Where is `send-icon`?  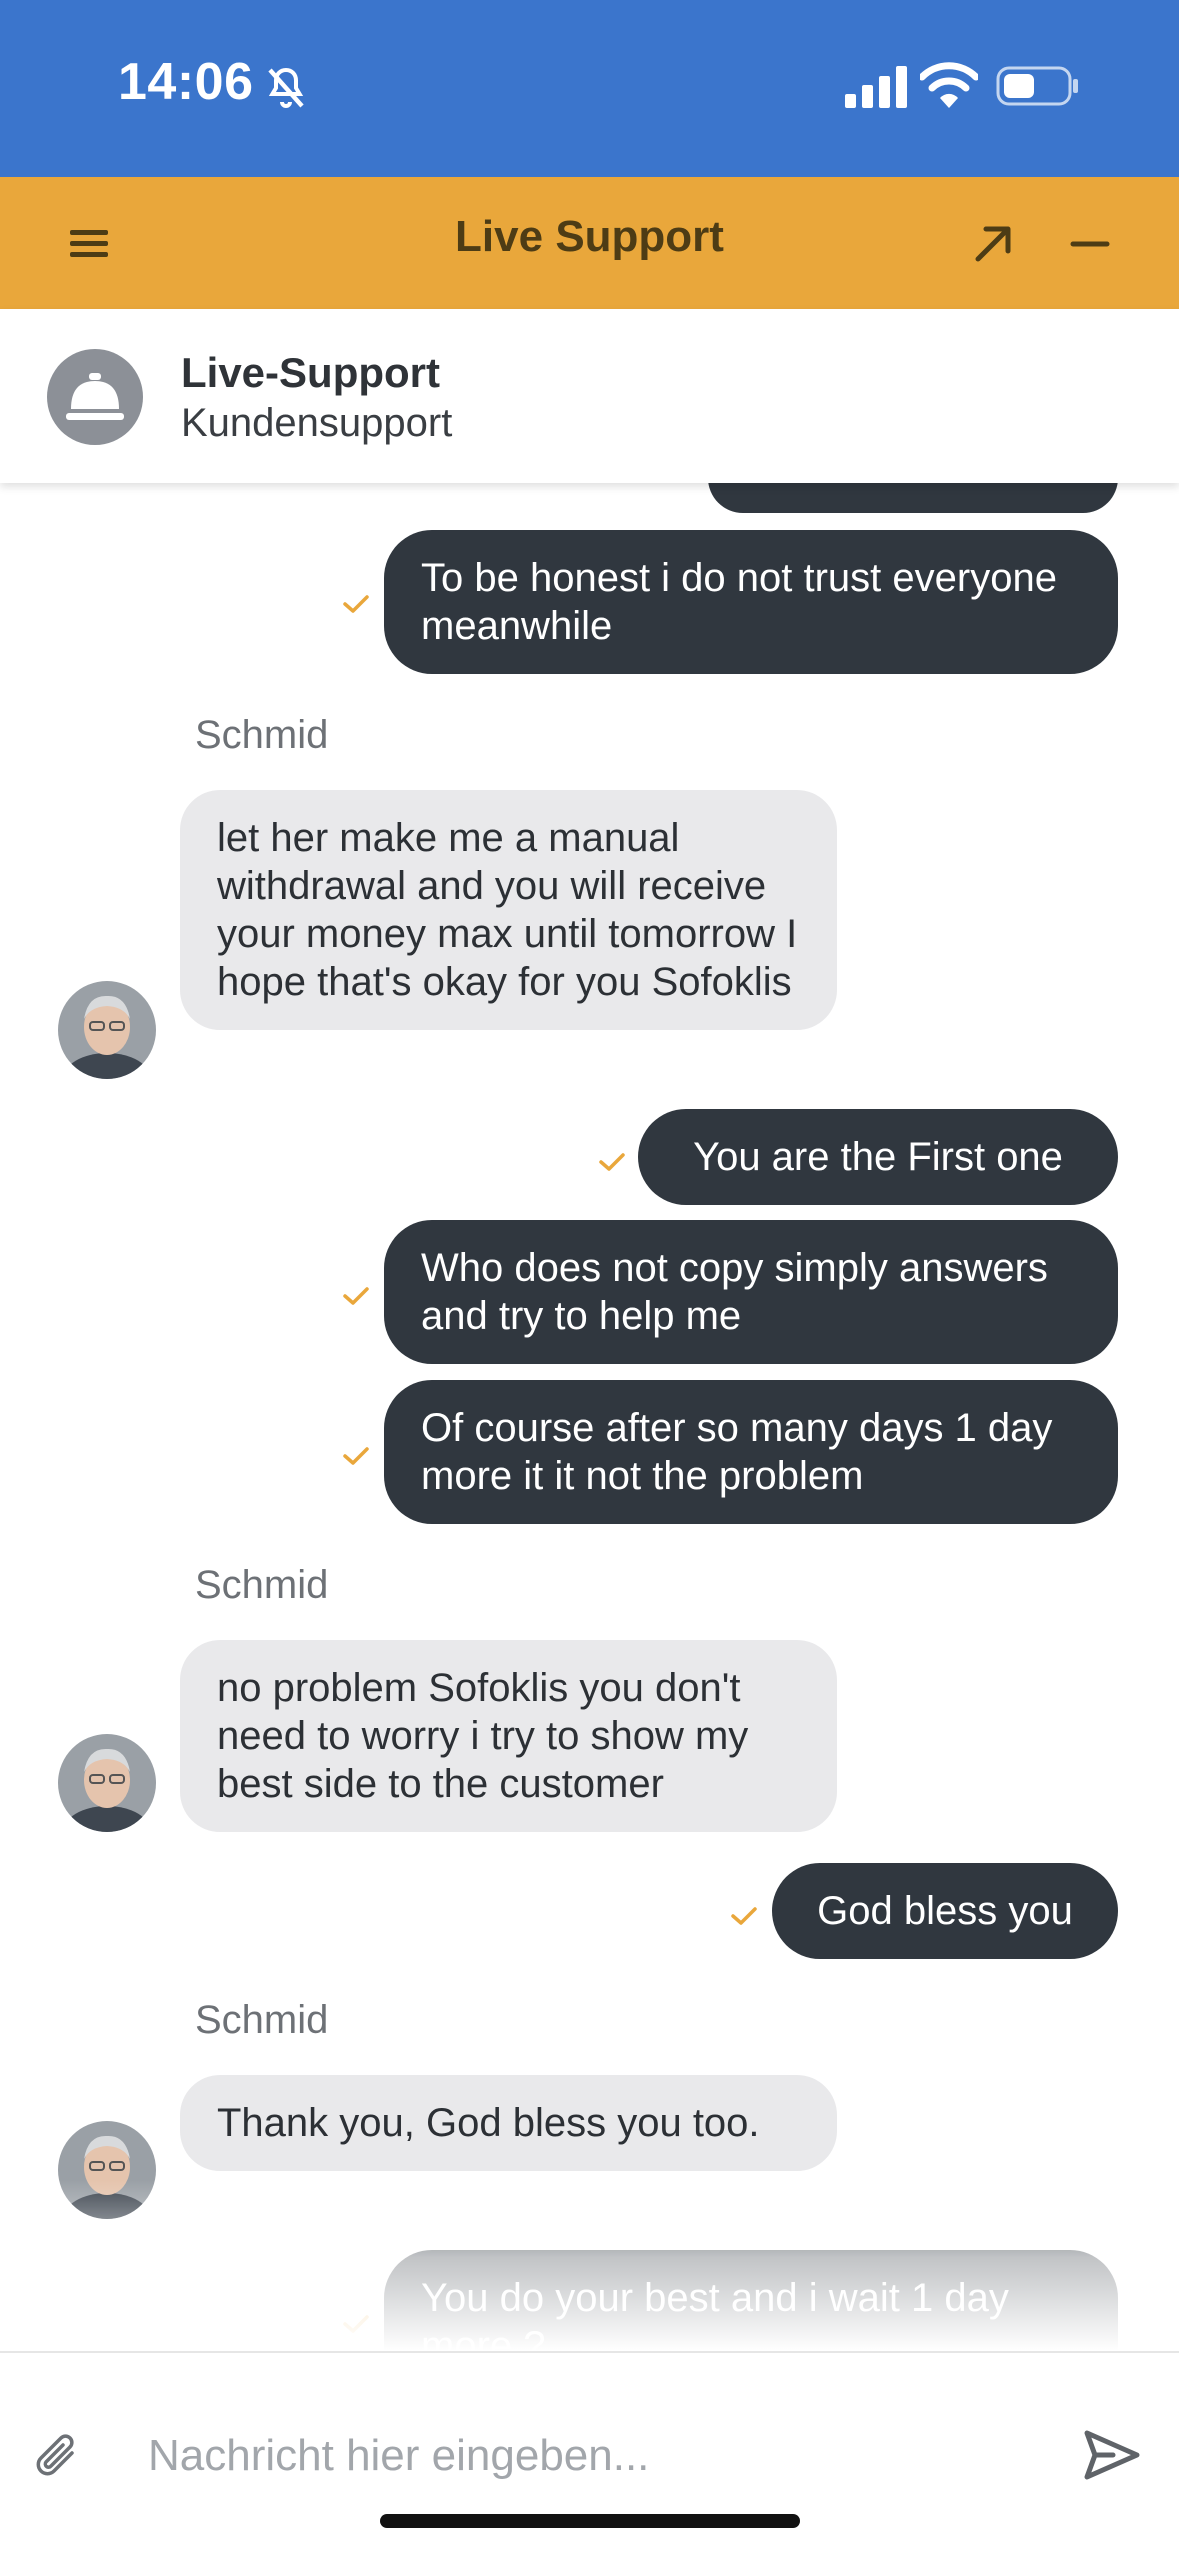 send-icon is located at coordinates (1112, 2455).